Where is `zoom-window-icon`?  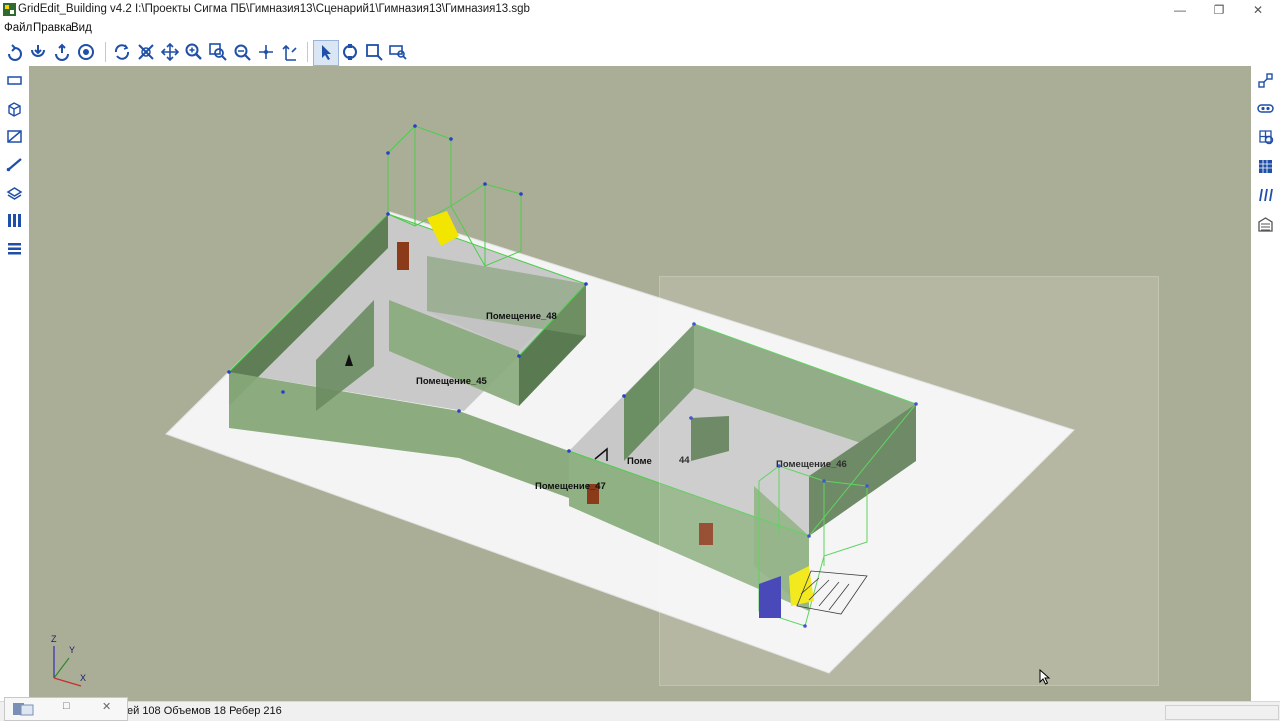
zoom-window-icon is located at coordinates (218, 52).